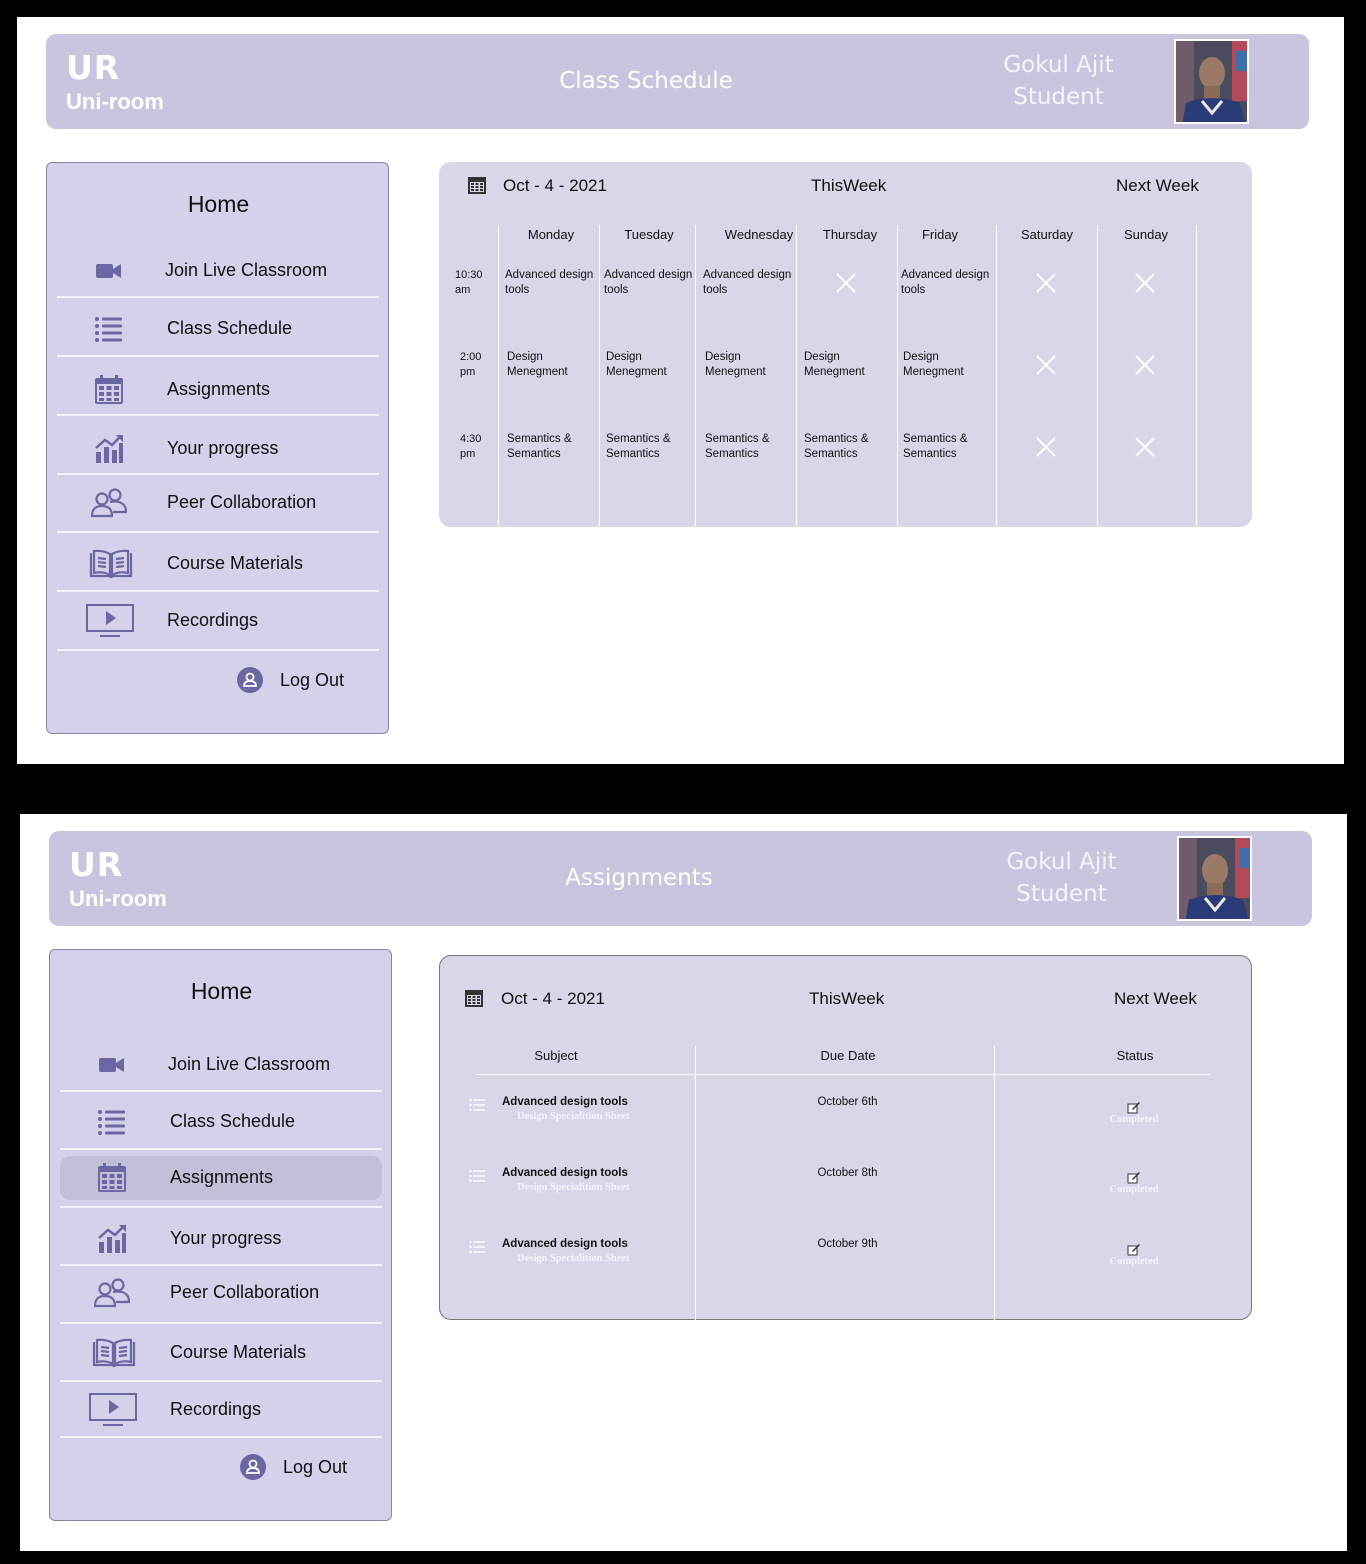 The width and height of the screenshot is (1366, 1564). What do you see at coordinates (847, 1102) in the screenshot?
I see `due-date: October 6th` at bounding box center [847, 1102].